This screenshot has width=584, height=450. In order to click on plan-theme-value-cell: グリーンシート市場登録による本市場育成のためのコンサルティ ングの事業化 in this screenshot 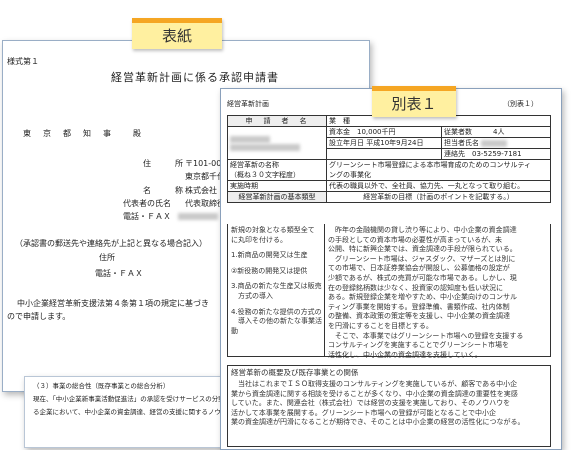, I will do `click(438, 170)`.